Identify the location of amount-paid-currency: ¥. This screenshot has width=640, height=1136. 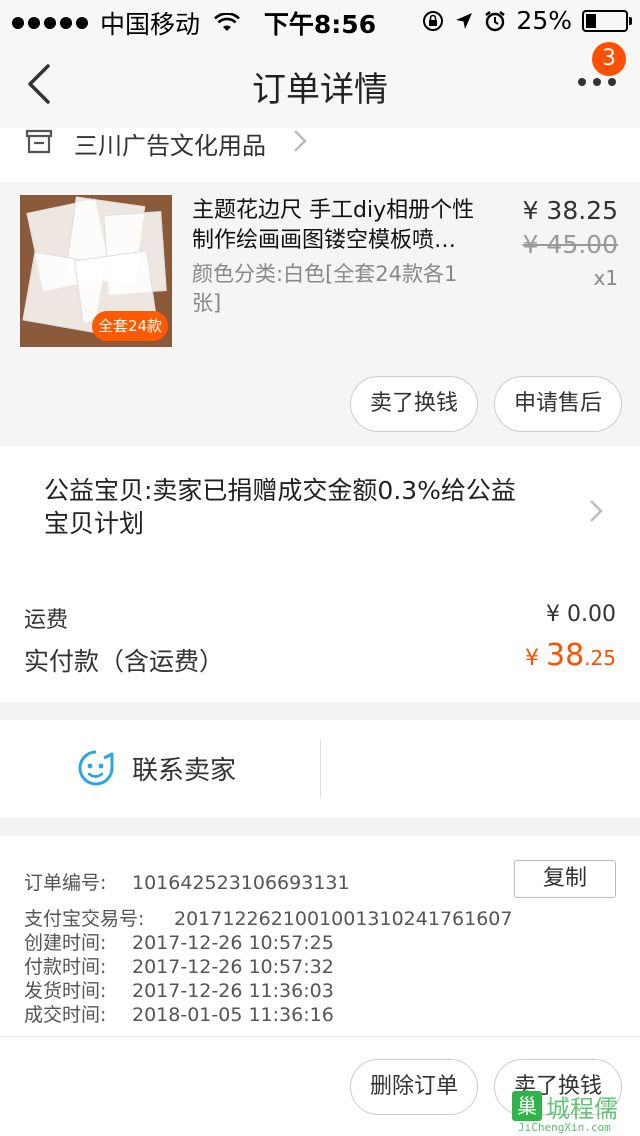
(535, 658).